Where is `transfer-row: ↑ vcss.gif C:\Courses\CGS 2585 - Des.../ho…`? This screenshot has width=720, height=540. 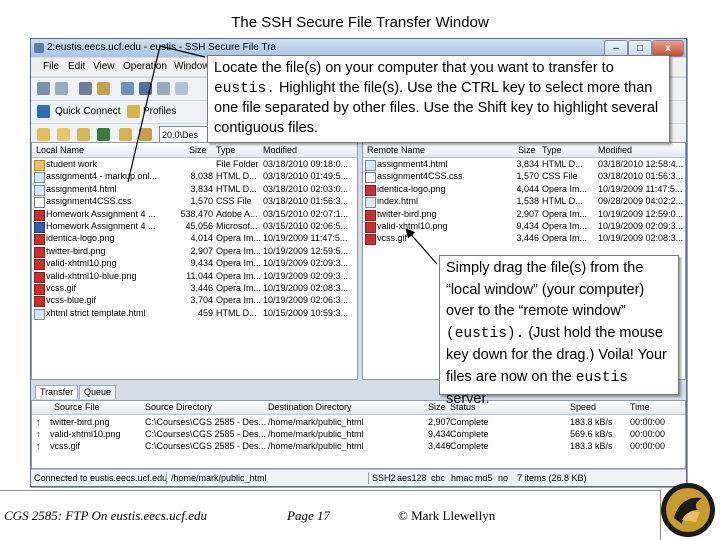 transfer-row: ↑ vcss.gif C:\Courses\CGS 2585 - Des.../ho… is located at coordinates (358, 446).